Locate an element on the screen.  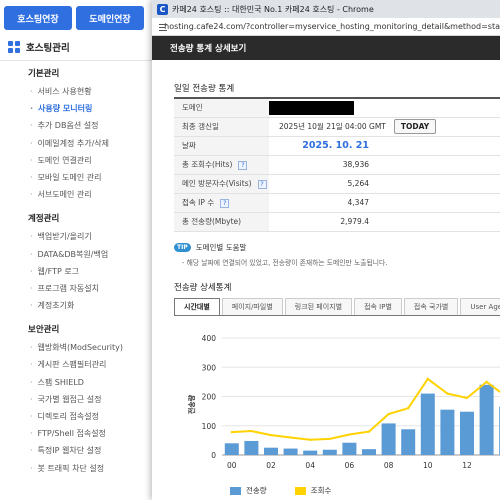
chart-legend: 전송량 조회수 is located at coordinates (280, 490).